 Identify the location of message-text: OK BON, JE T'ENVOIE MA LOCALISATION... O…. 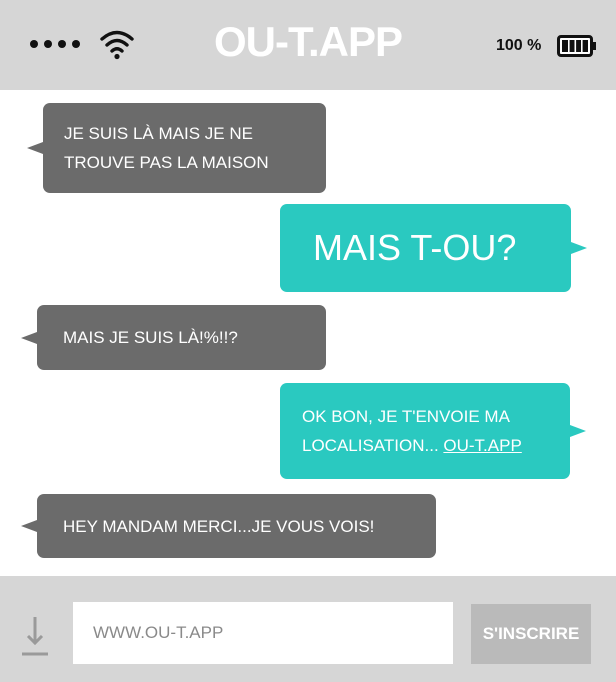
(412, 431).